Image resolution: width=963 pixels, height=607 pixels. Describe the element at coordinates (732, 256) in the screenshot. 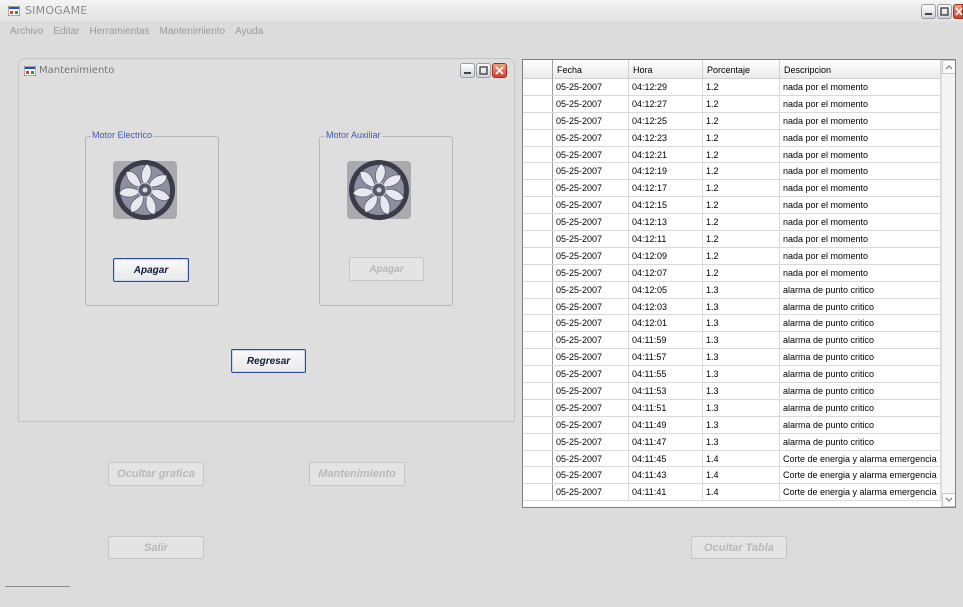

I see `table-row: 05-25-2007 04:12:09 1.2 nada por el momento` at that location.